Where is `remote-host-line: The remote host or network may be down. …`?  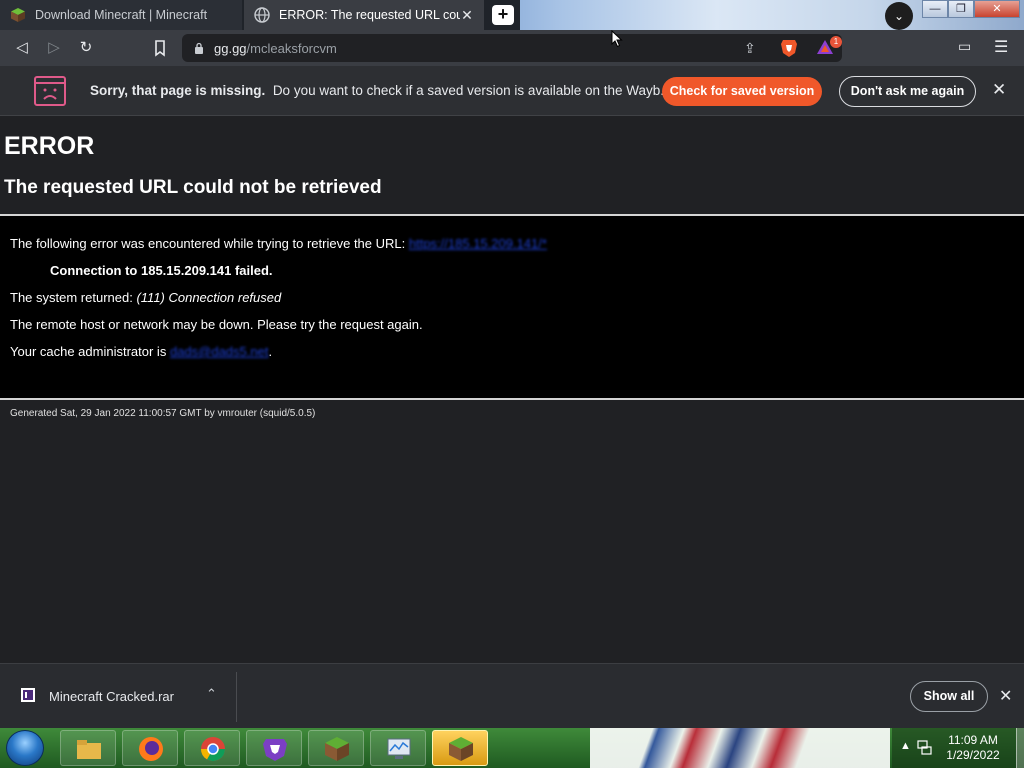
remote-host-line: The remote host or network may be down. … is located at coordinates (216, 324).